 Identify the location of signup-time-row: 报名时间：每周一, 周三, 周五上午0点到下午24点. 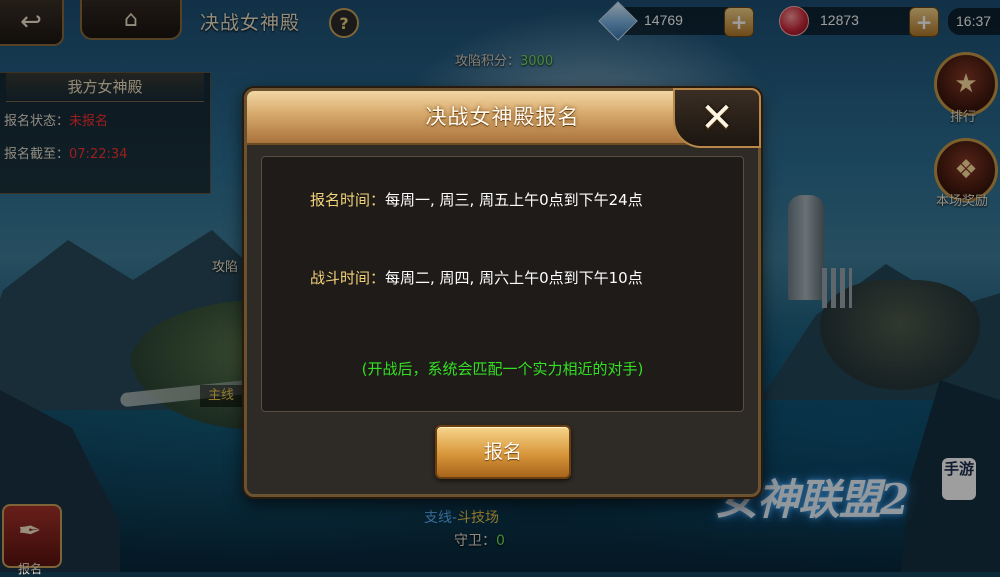
(476, 199).